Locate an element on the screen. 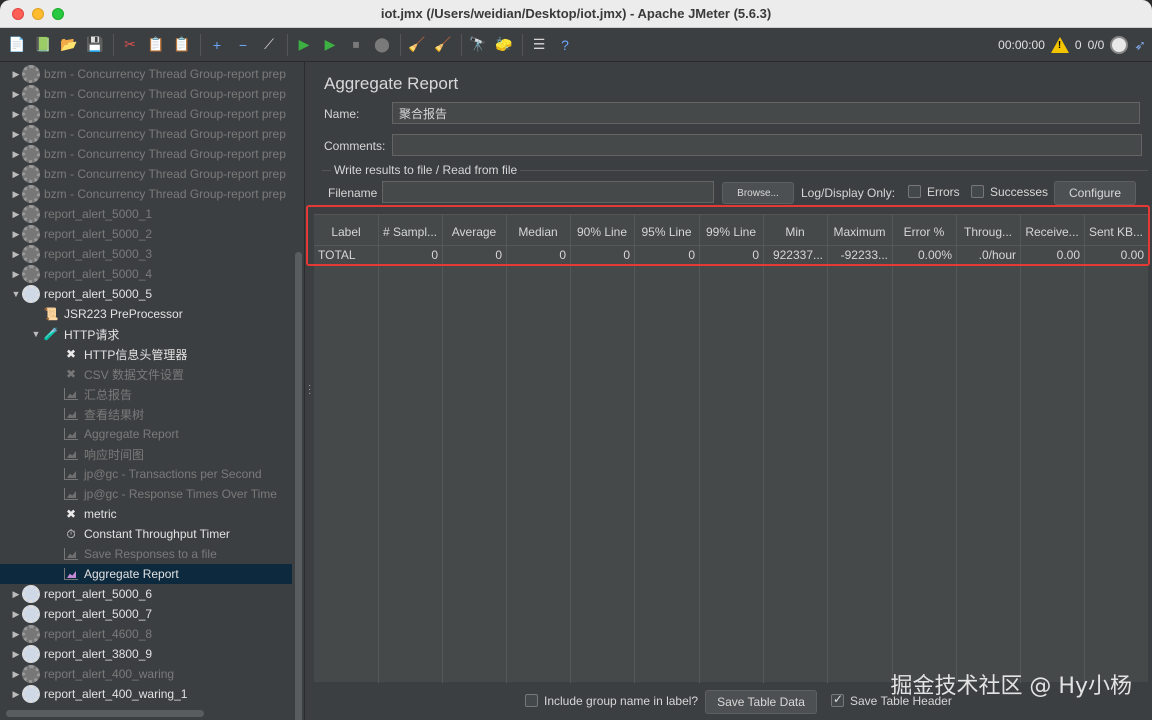  column-divider is located at coordinates (378, 449).